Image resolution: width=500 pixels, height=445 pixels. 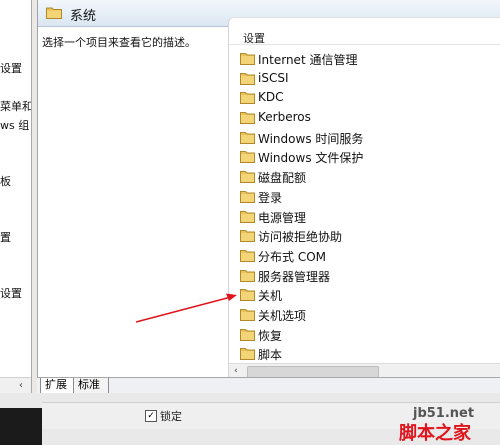 I want to click on setting-label: 访问被拒绝协助, so click(x=300, y=237).